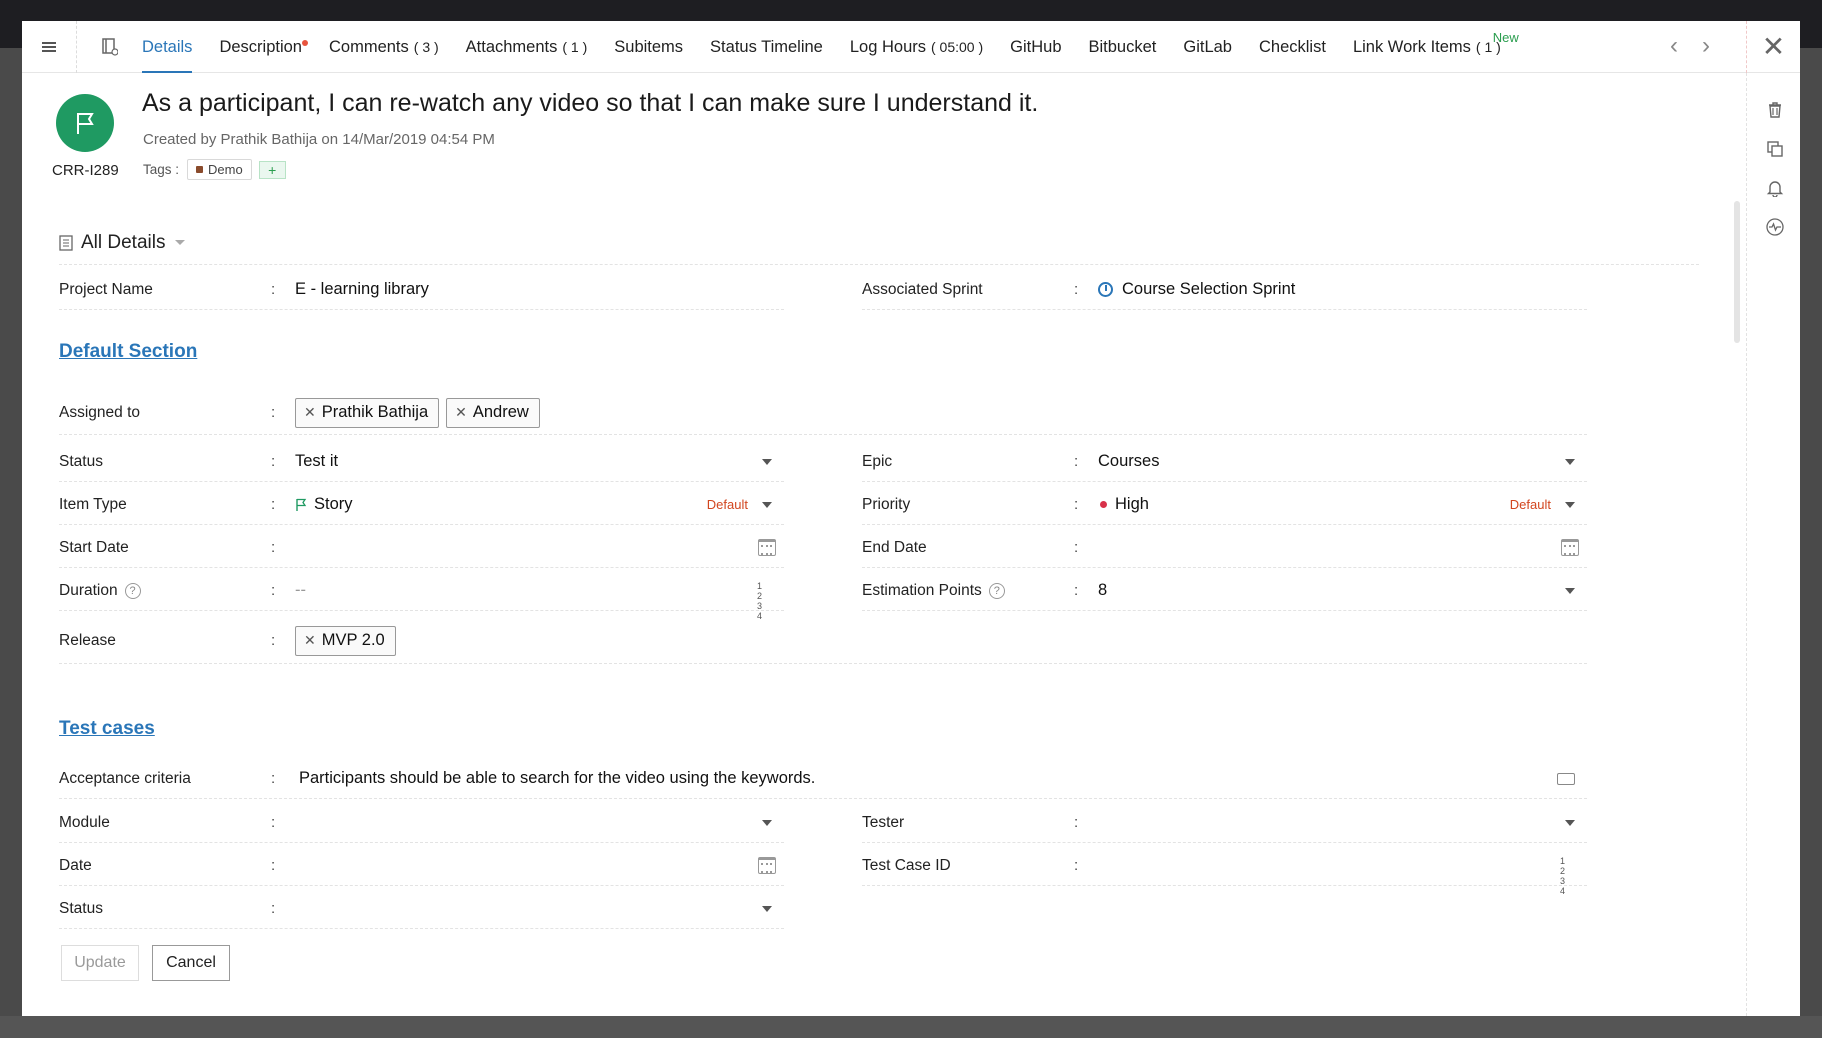 The width and height of the screenshot is (1822, 1038). Describe the element at coordinates (304, 43) in the screenshot. I see `unsaved-dot` at that location.